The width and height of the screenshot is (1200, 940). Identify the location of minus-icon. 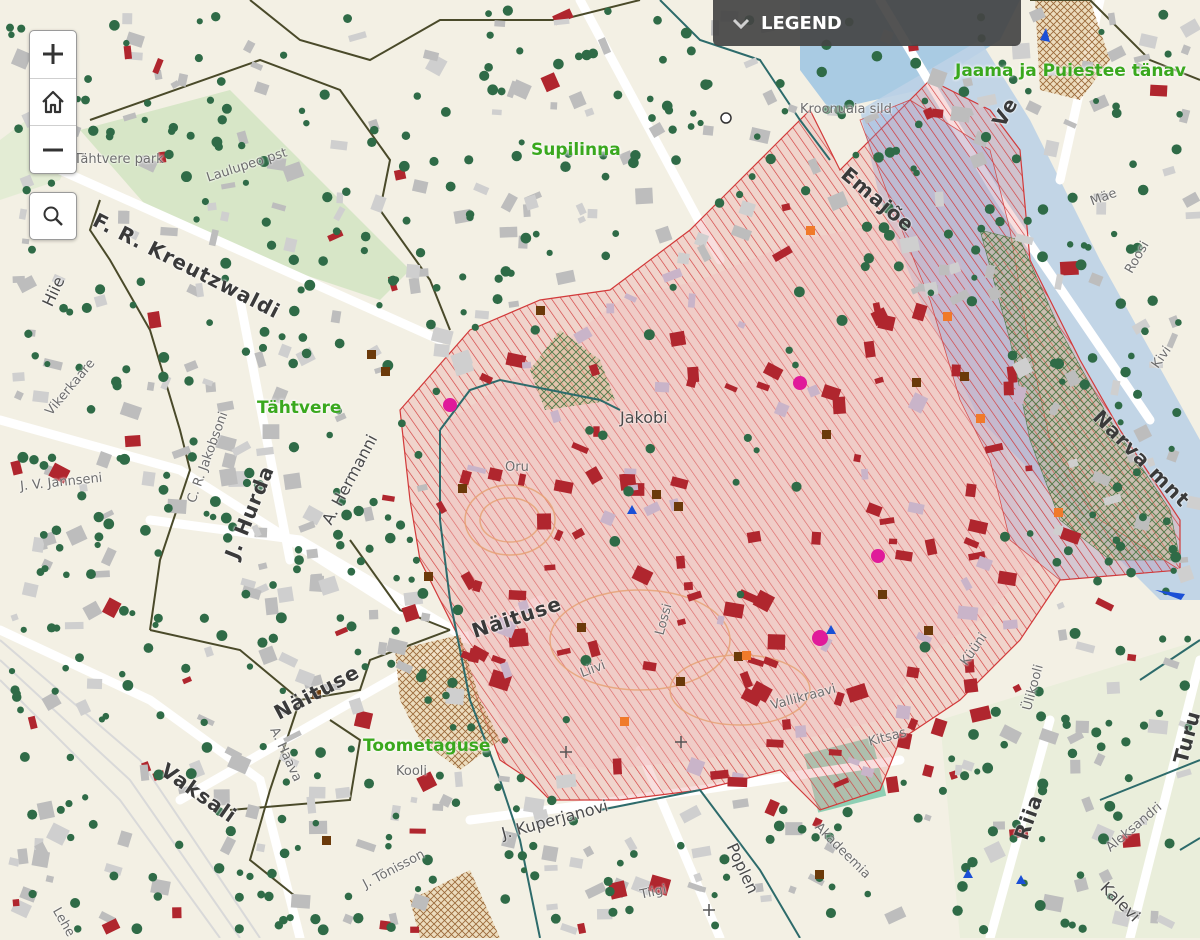
(53, 150).